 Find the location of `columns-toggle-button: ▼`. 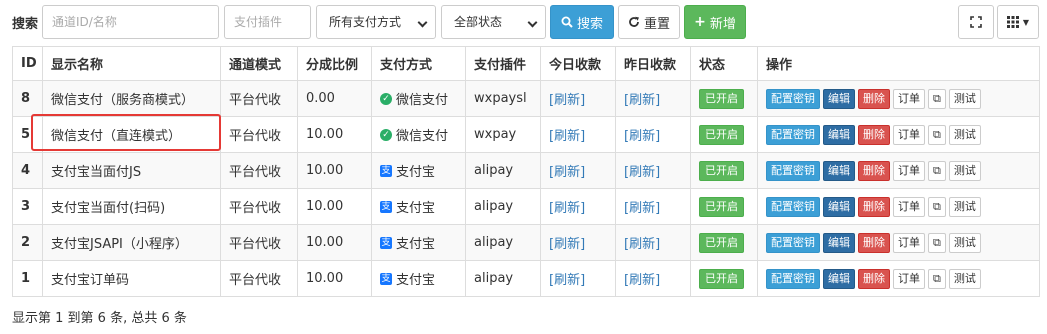

columns-toggle-button: ▼ is located at coordinates (1018, 22).